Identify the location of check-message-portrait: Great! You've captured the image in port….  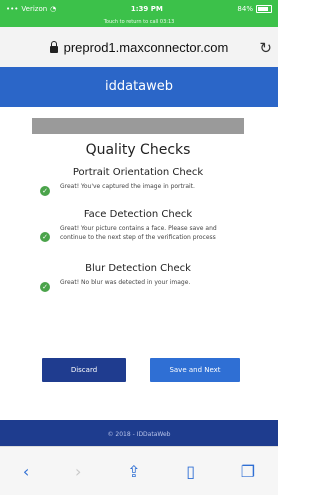
(127, 186).